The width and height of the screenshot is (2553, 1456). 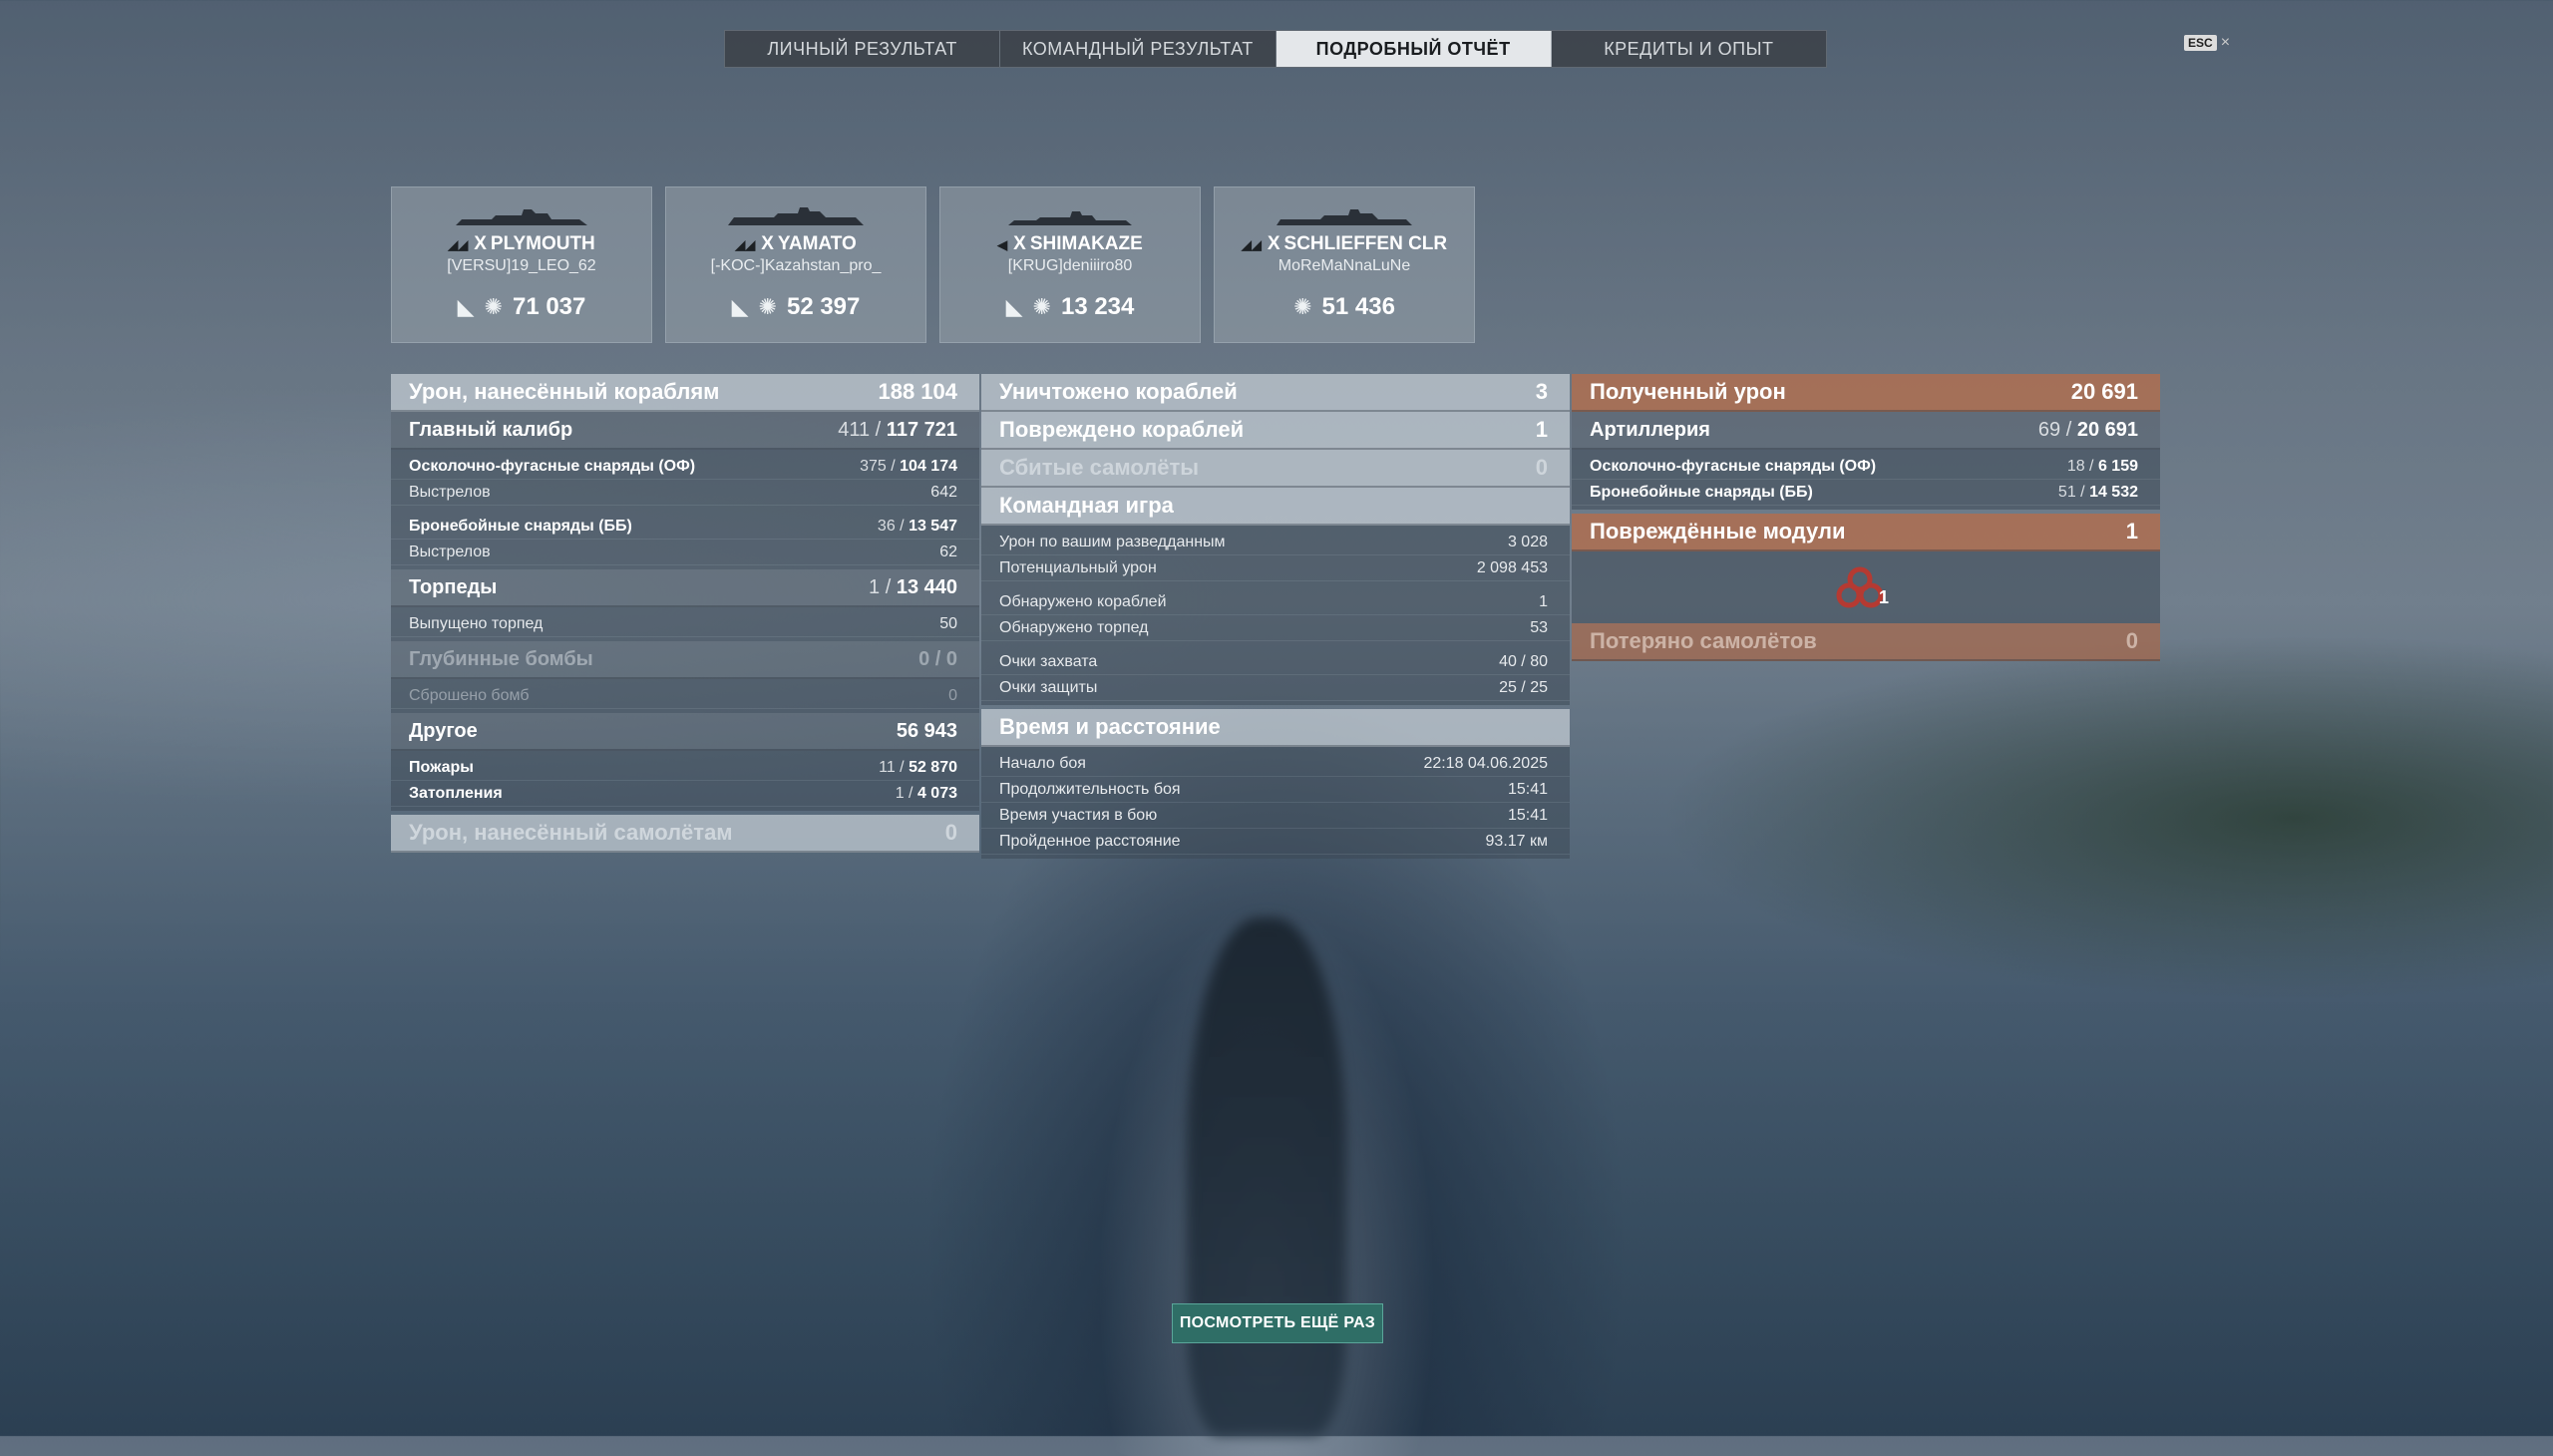 I want to click on main-battery-header: Главный калибр 411 / 117 721, so click(x=685, y=431).